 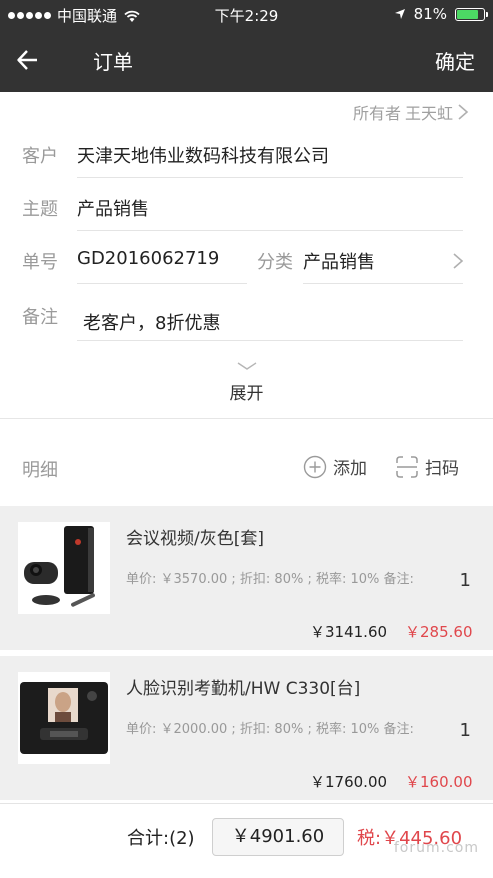 I want to click on item-meta: 单价: ￥2000.00 ; 折扣: 80% ; 税率: 10% 备注:, so click(x=270, y=729).